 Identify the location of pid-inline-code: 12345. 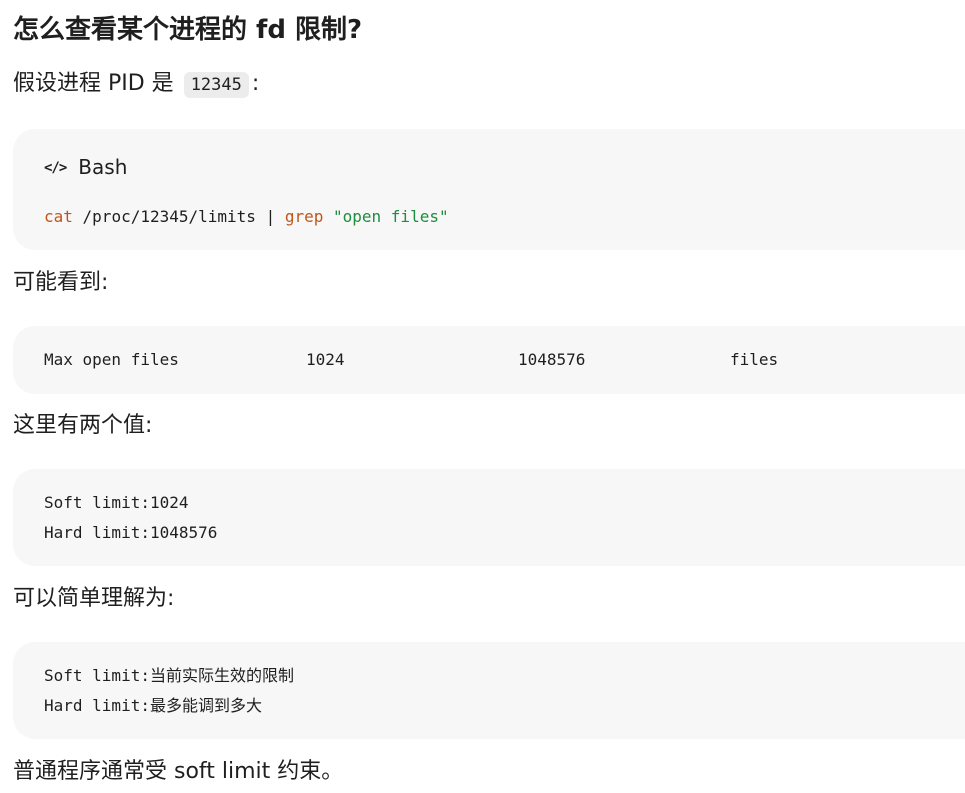
(216, 85).